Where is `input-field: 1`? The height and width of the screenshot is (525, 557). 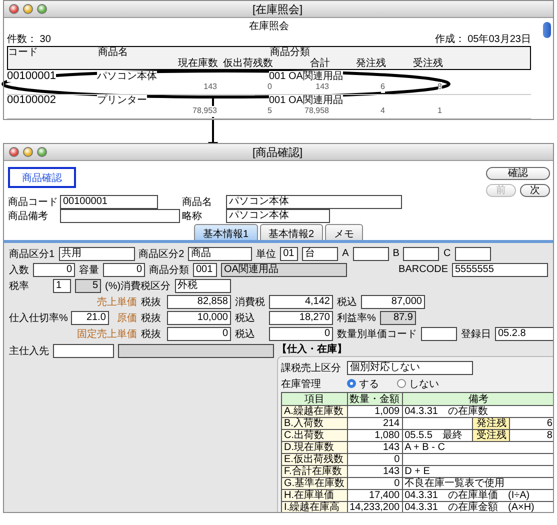
input-field: 1 is located at coordinates (62, 285).